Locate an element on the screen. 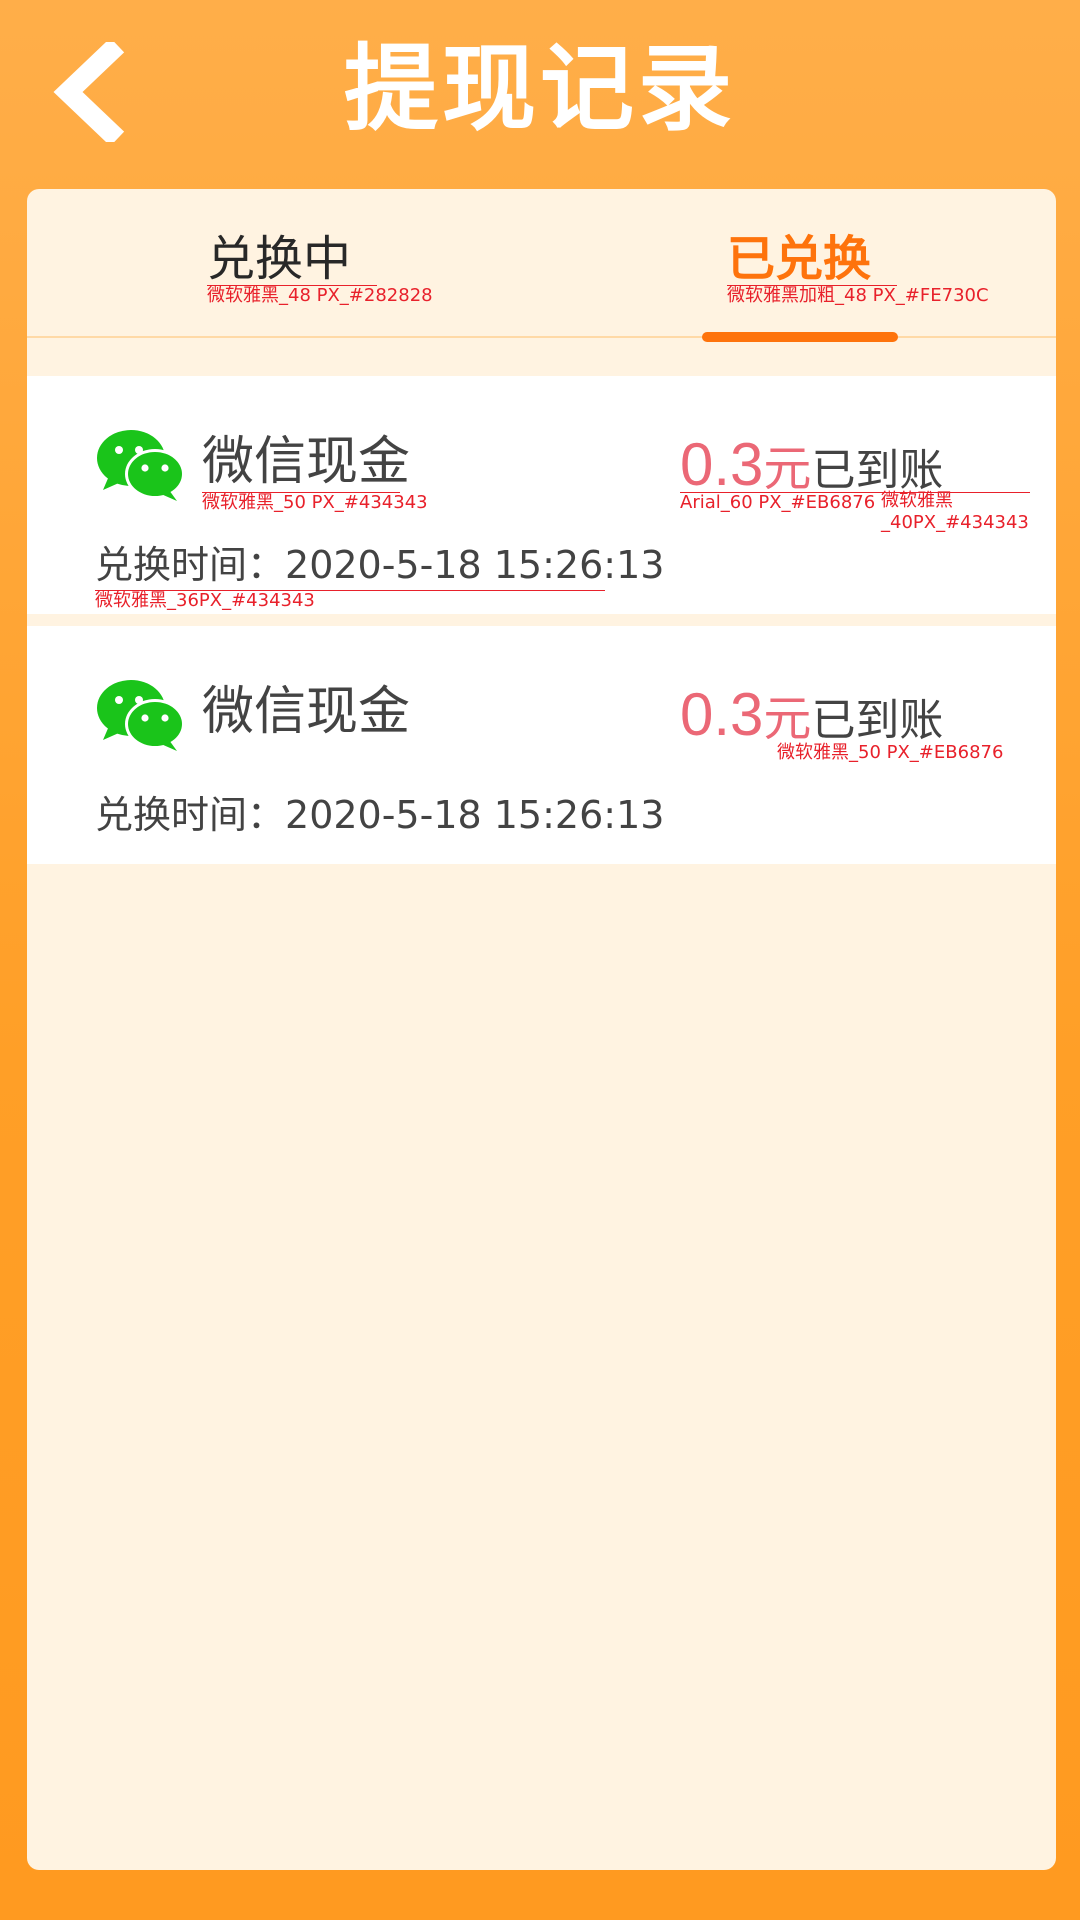  active-tab-indicator is located at coordinates (800, 337).